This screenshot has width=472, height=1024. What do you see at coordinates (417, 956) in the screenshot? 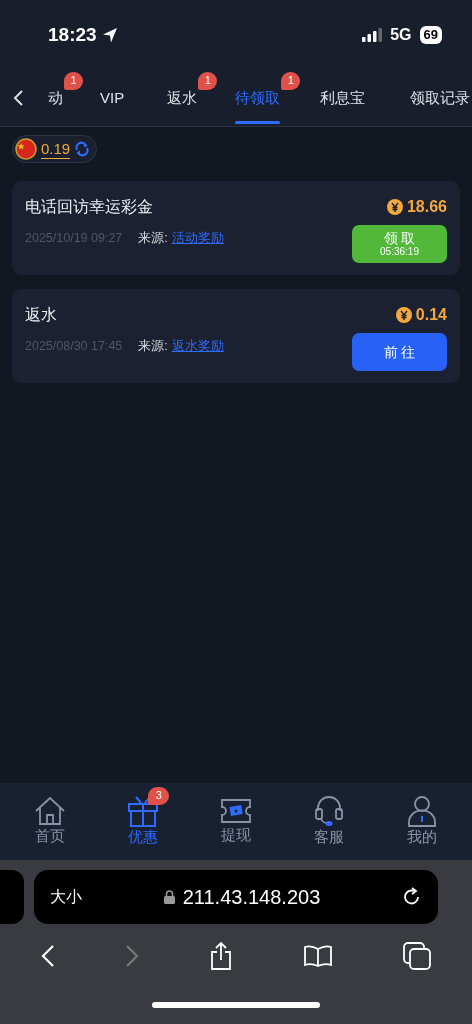
I see `tabs-icon` at bounding box center [417, 956].